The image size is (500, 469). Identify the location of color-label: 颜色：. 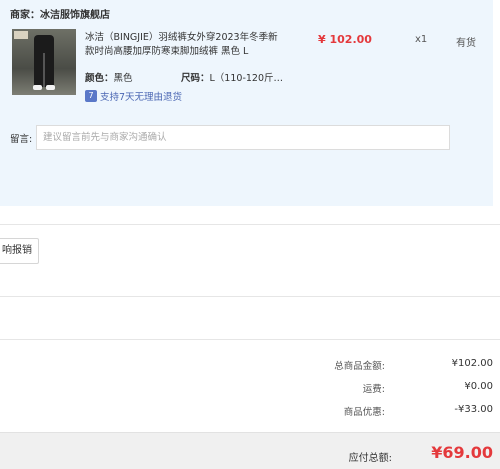
(99, 78).